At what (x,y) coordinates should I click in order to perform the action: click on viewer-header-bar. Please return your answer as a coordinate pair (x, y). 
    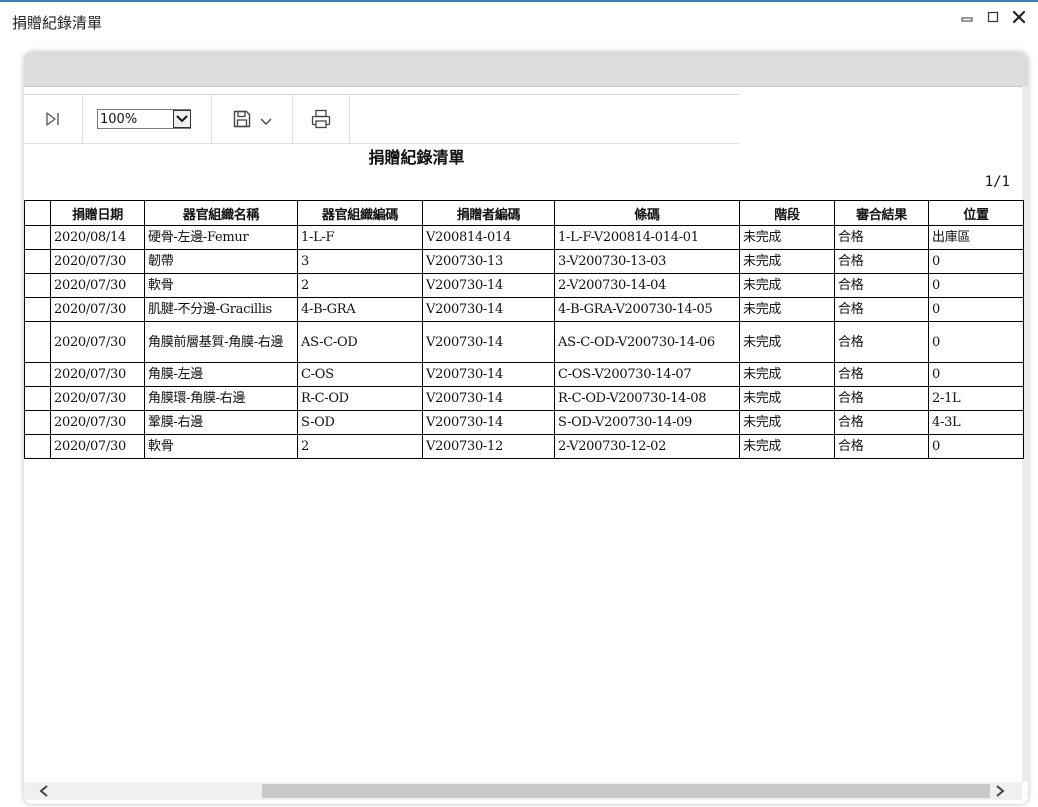
    Looking at the image, I should click on (526, 69).